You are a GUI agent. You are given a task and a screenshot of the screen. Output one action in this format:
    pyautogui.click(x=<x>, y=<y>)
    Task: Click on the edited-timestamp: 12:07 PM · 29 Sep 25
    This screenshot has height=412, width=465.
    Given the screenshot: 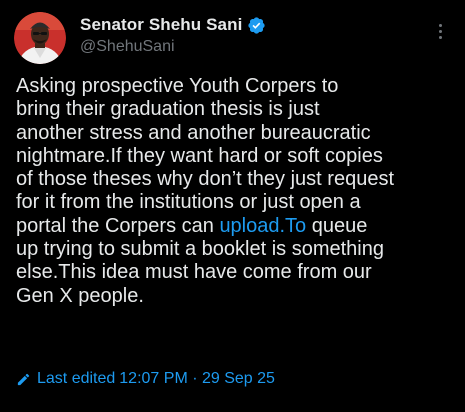 What is the action you would take?
    pyautogui.click(x=197, y=379)
    